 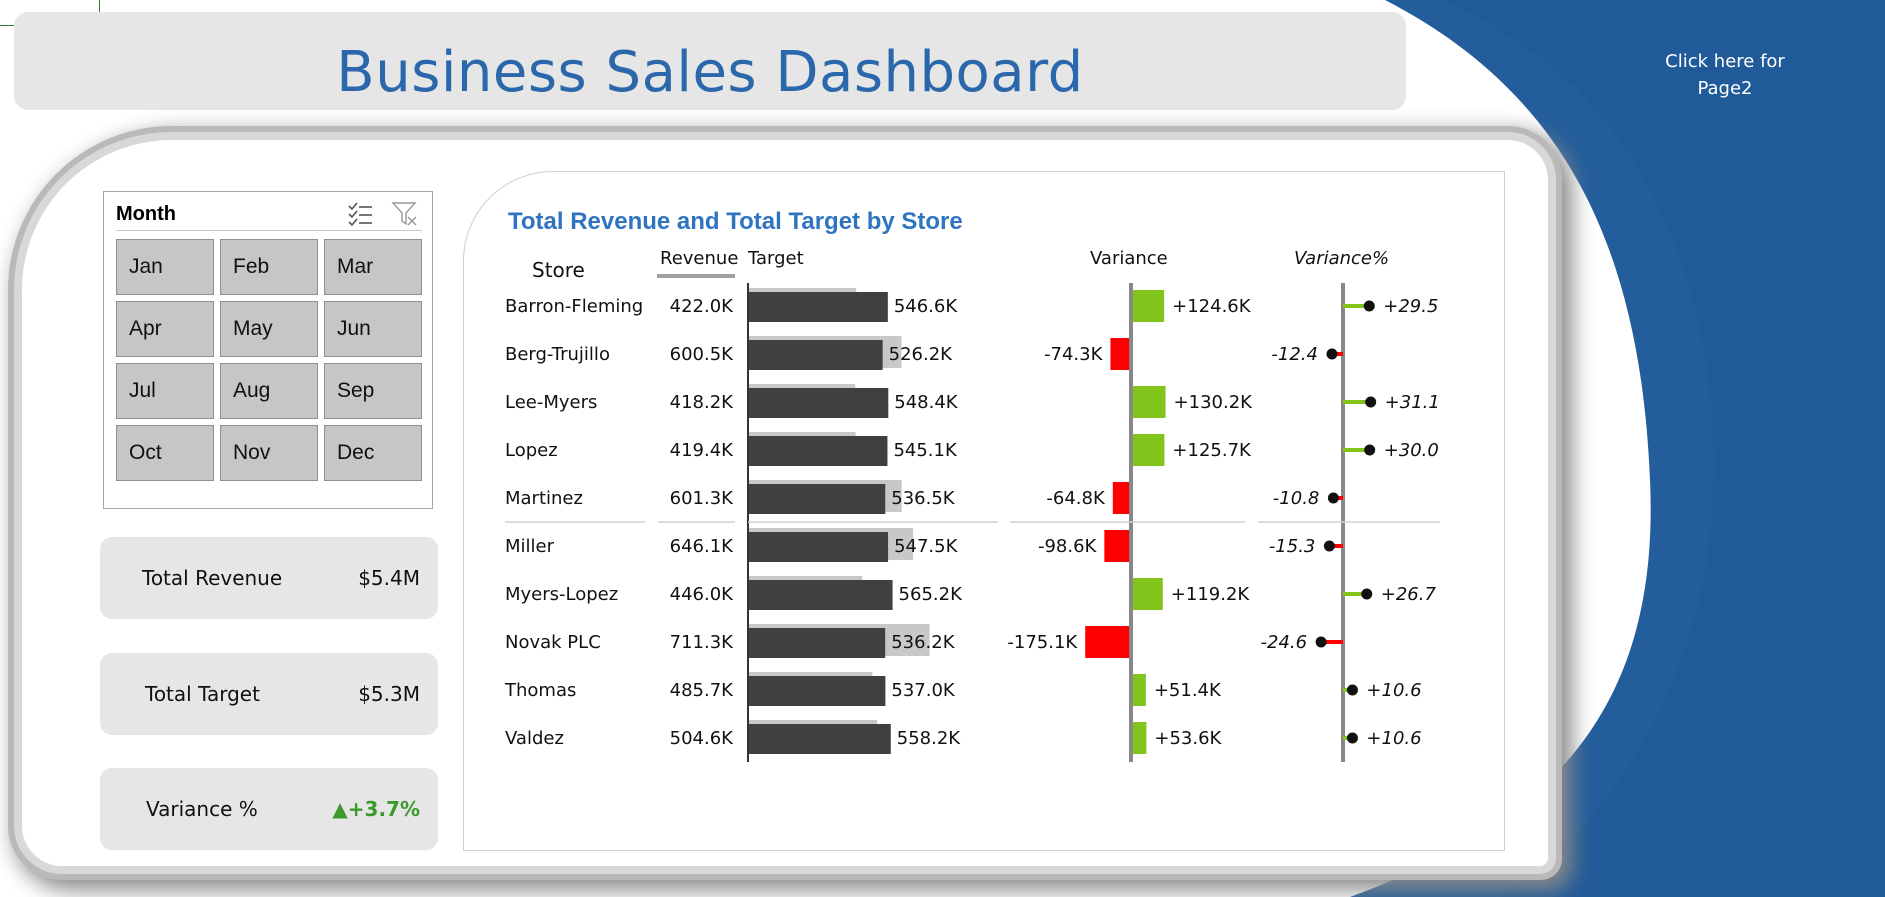 I want to click on variance-value: +53.6K, so click(x=1188, y=738).